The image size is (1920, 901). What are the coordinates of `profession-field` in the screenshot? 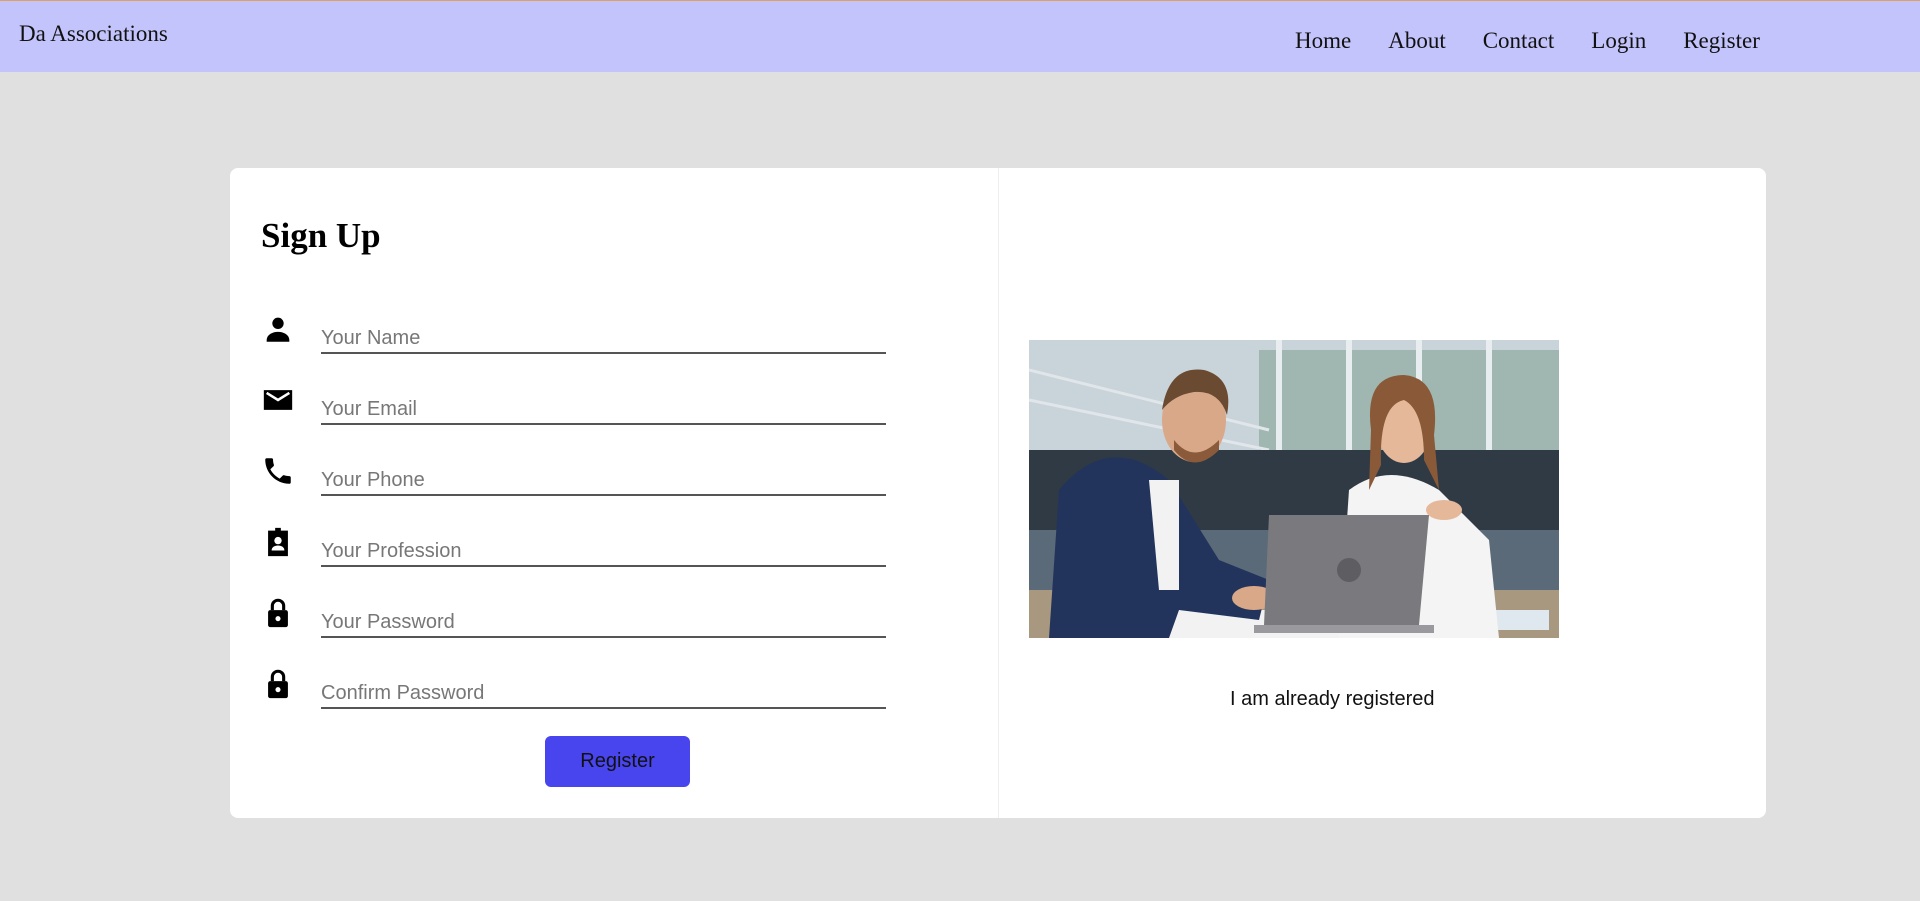 It's located at (573, 550).